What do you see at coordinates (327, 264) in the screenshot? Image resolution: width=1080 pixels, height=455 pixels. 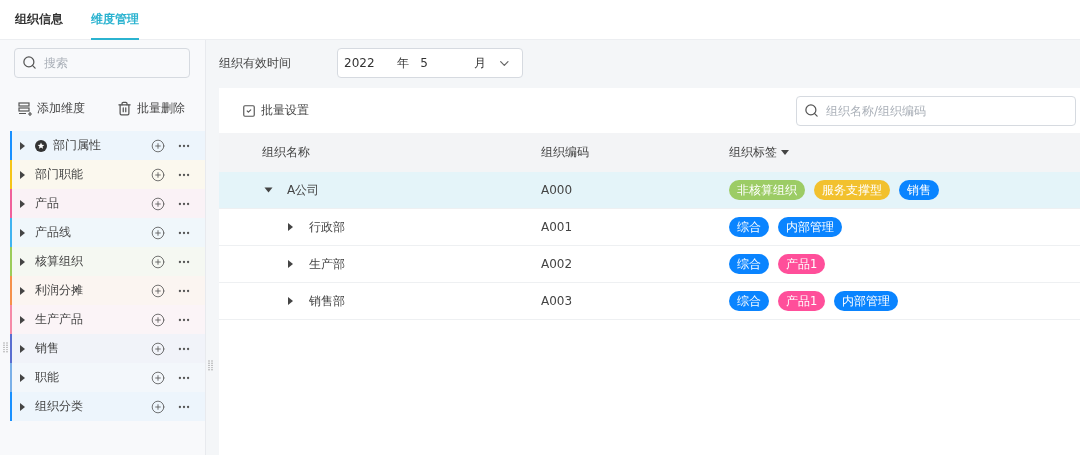 I see `org-name: 生产部` at bounding box center [327, 264].